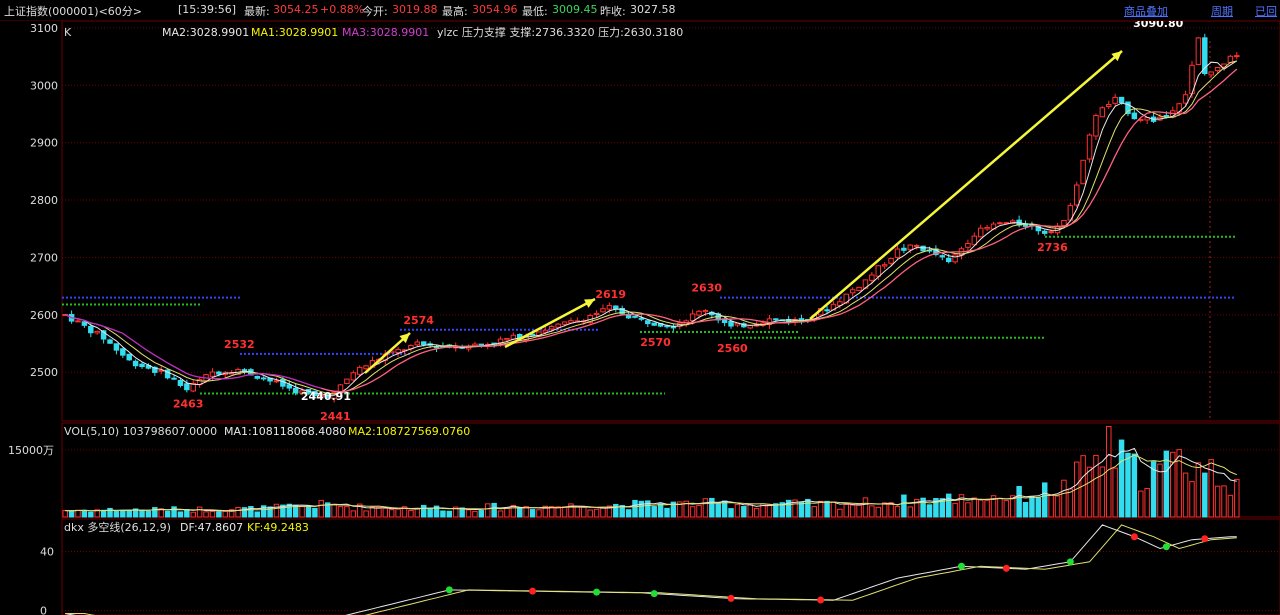 Image resolution: width=1280 pixels, height=615 pixels. Describe the element at coordinates (1266, 11) in the screenshot. I see `extra-link: 已回` at that location.